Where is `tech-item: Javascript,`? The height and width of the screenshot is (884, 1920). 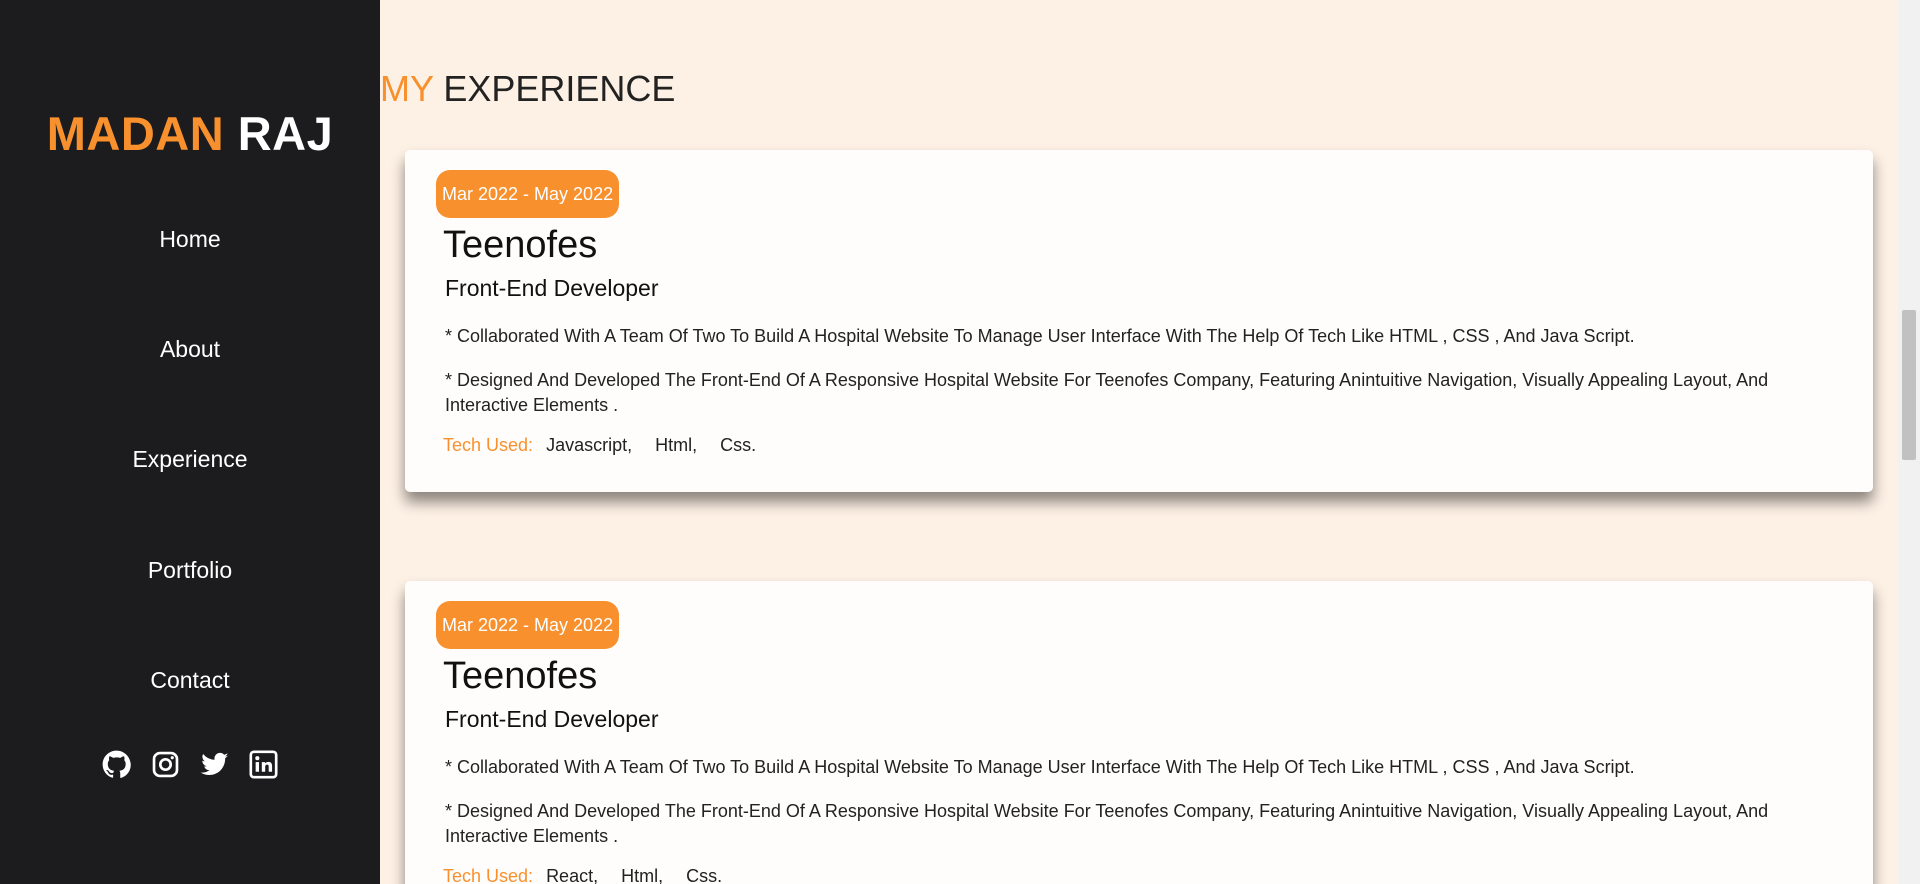
tech-item: Javascript, is located at coordinates (589, 445).